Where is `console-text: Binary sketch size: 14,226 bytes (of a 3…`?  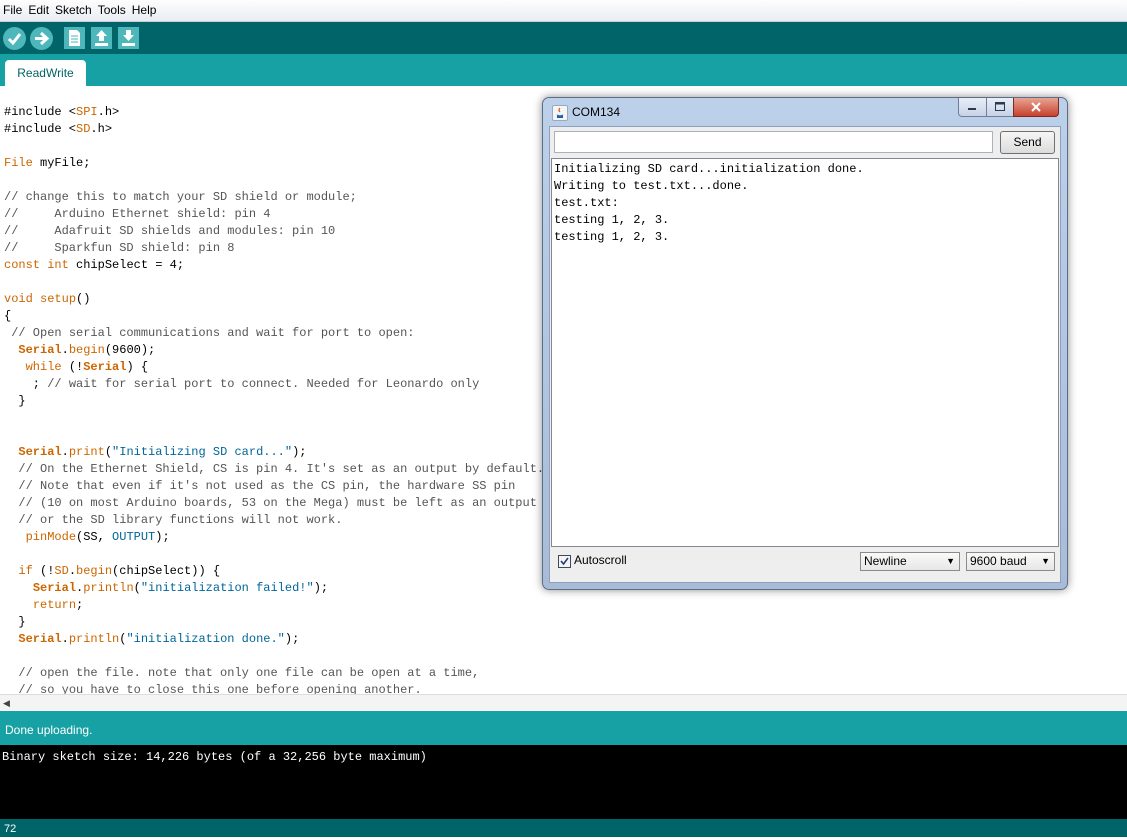
console-text: Binary sketch size: 14,226 bytes (of a 3… is located at coordinates (214, 757).